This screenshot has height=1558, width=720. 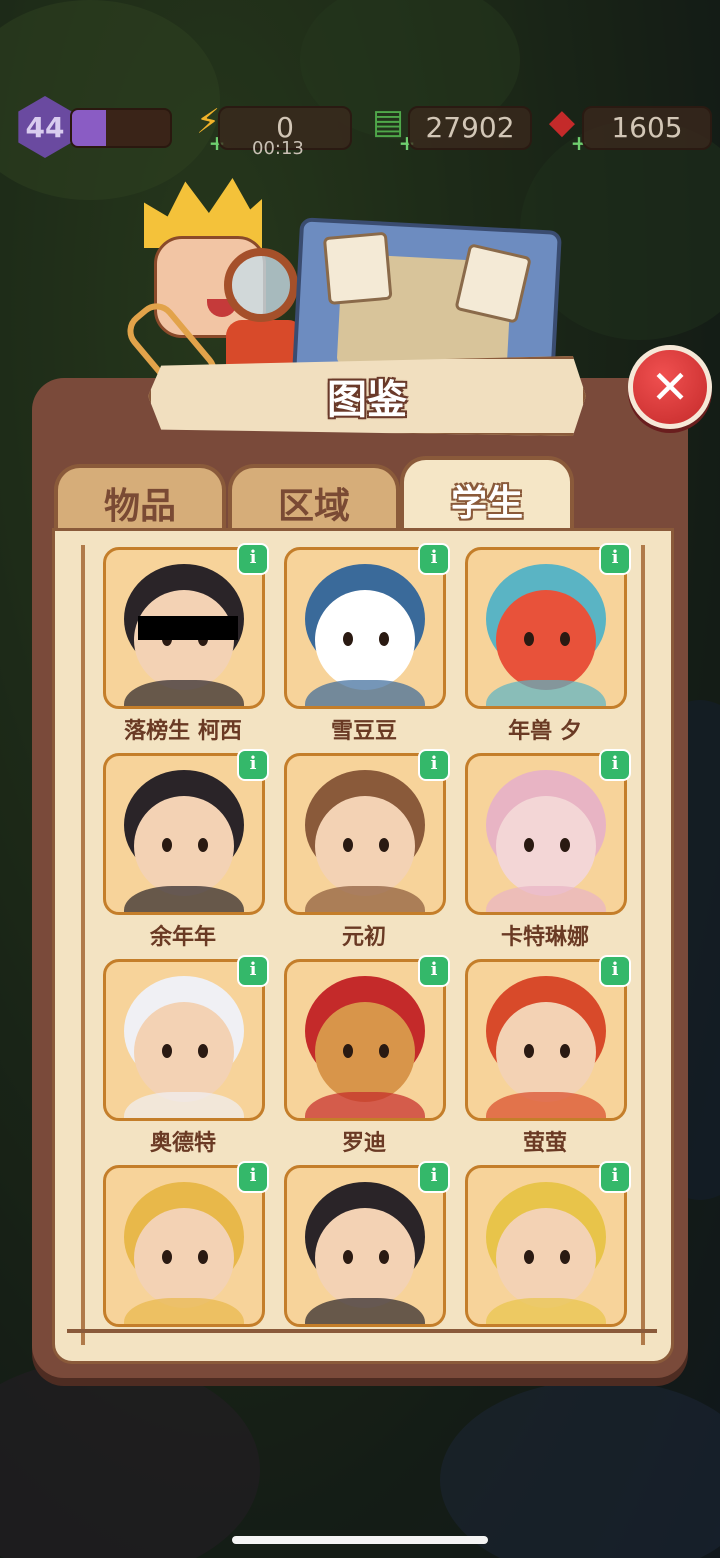 I want to click on tab-items: 物品, so click(x=140, y=501).